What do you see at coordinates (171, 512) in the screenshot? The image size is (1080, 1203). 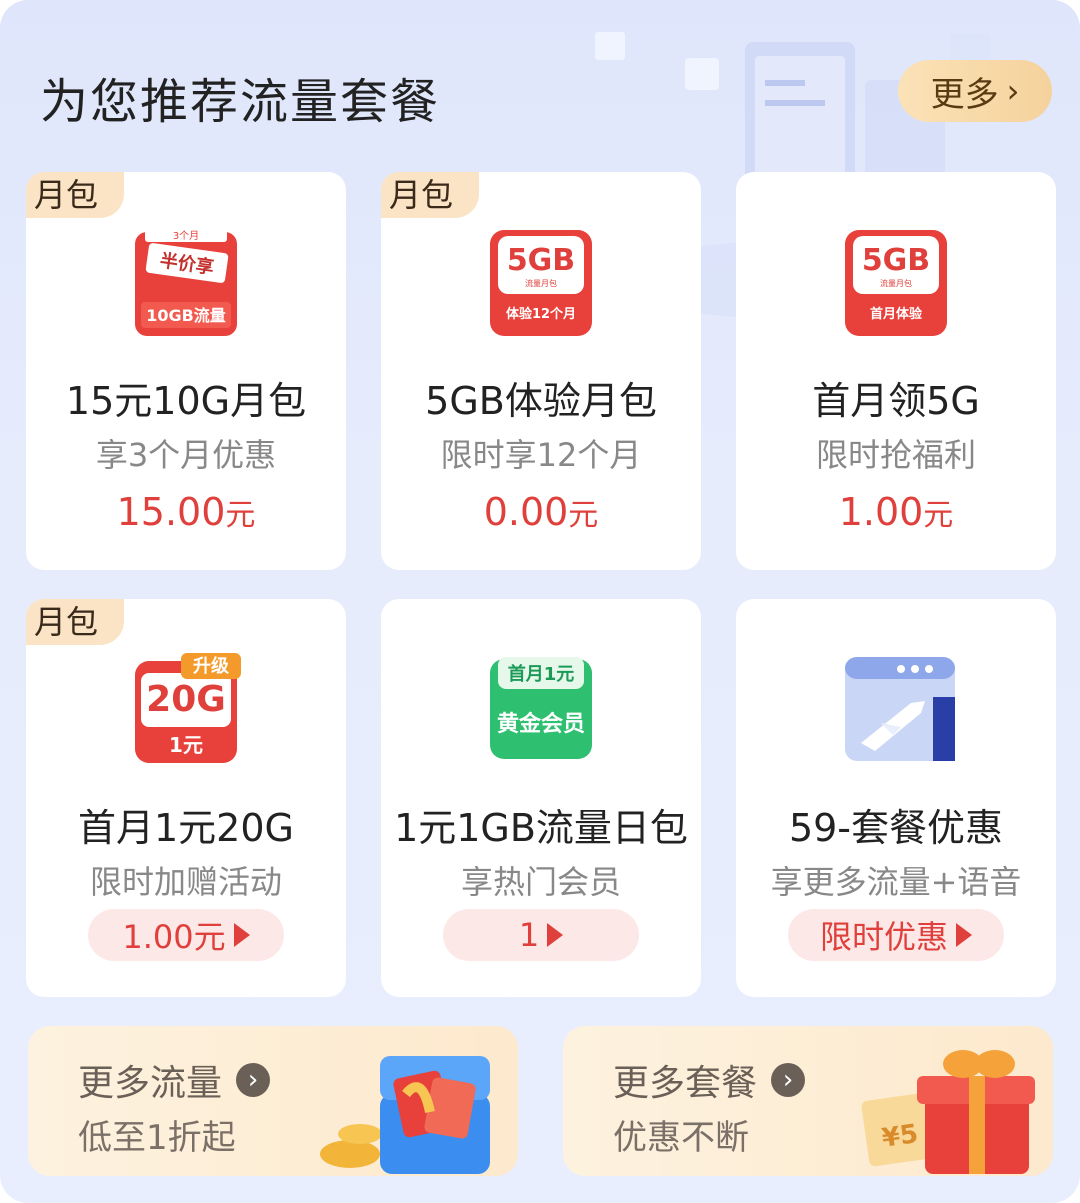 I see `price-value: 15.00` at bounding box center [171, 512].